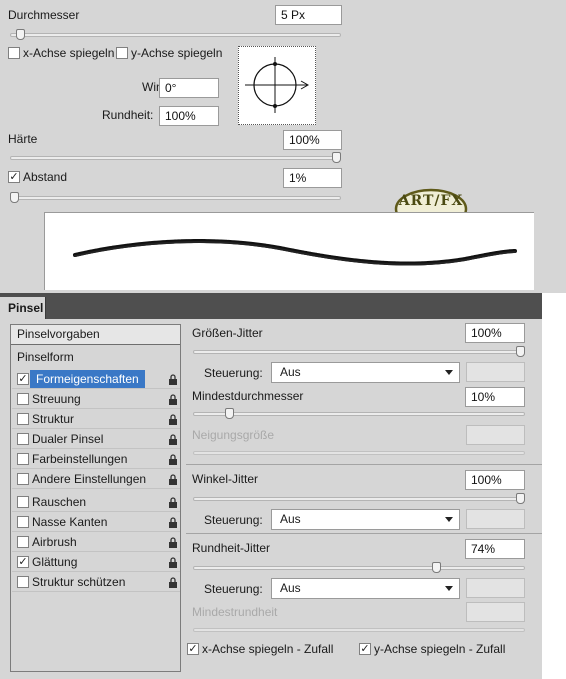 This screenshot has height=679, width=566. I want to click on tilt-scale-field, so click(495, 435).